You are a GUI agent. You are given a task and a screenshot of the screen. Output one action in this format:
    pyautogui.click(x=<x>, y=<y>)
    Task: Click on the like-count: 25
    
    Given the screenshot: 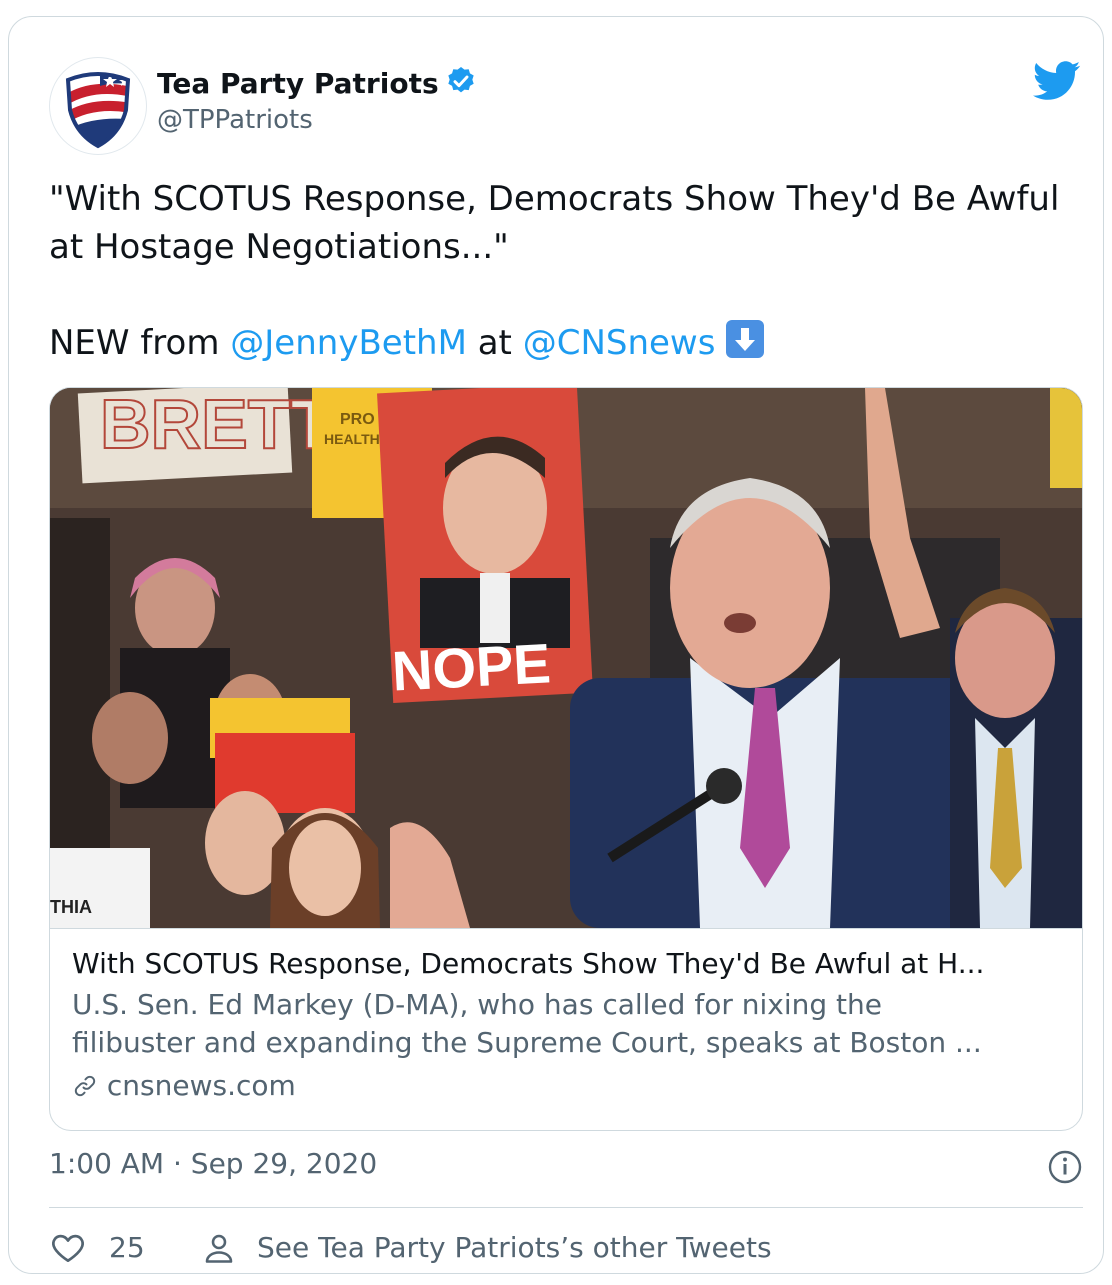 What is the action you would take?
    pyautogui.click(x=127, y=1247)
    